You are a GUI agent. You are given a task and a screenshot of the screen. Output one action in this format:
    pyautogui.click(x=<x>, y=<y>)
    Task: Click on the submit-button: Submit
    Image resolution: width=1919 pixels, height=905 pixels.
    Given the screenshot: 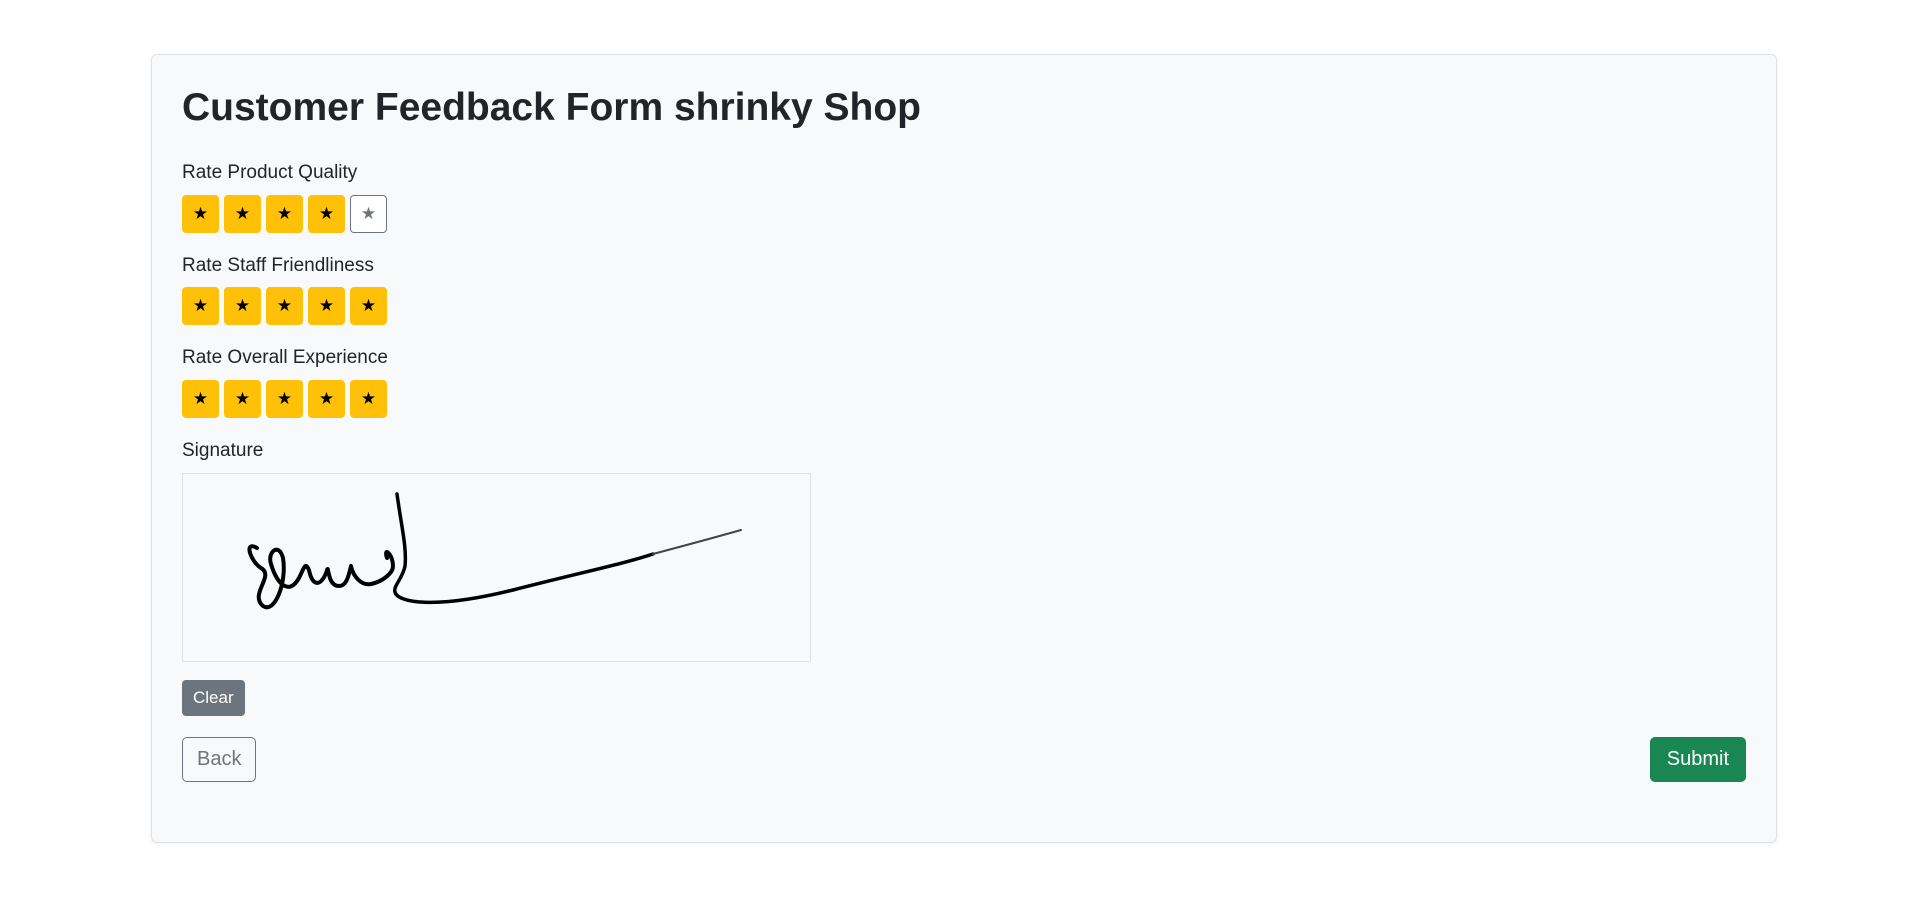 What is the action you would take?
    pyautogui.click(x=1697, y=759)
    